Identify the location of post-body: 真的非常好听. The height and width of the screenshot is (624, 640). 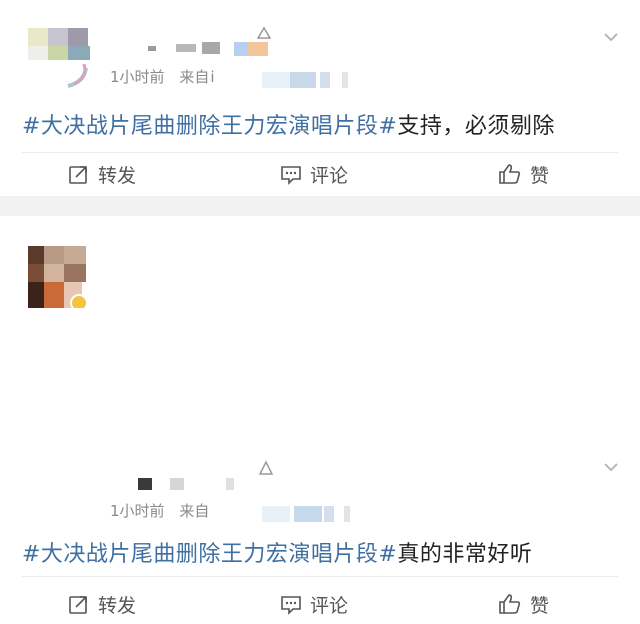
(465, 554).